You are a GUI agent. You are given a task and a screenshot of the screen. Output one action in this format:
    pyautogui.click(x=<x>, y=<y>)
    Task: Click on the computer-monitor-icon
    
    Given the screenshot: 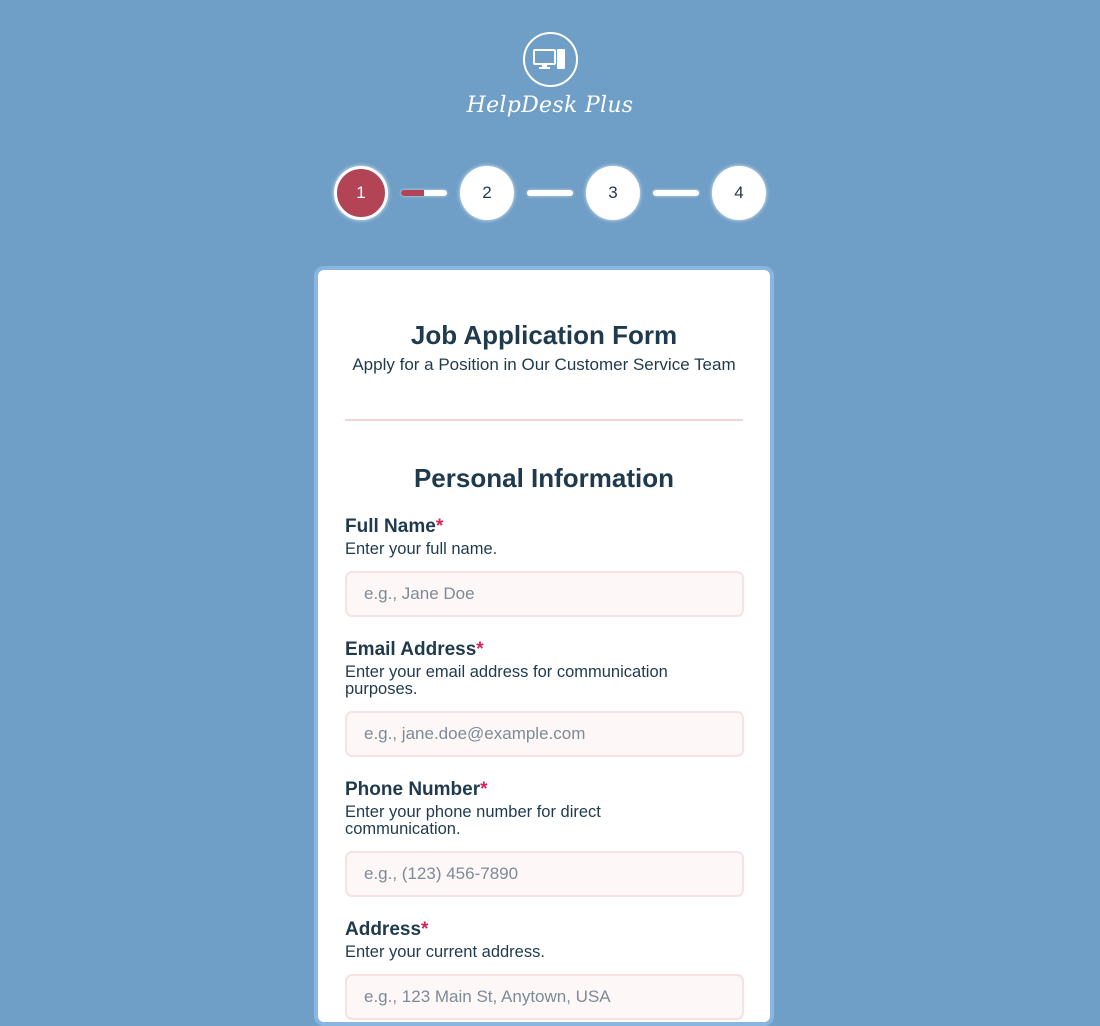 What is the action you would take?
    pyautogui.click(x=549, y=58)
    